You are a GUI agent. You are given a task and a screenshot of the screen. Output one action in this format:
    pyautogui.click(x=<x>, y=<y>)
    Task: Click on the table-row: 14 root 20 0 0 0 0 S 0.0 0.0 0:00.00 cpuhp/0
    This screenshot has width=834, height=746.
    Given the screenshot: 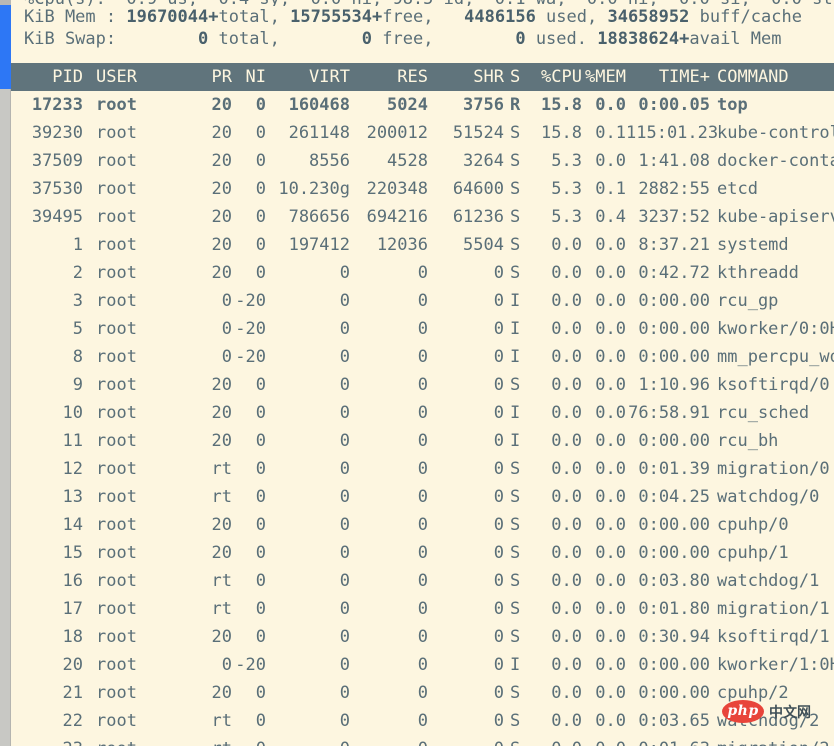 What is the action you would take?
    pyautogui.click(x=422, y=525)
    